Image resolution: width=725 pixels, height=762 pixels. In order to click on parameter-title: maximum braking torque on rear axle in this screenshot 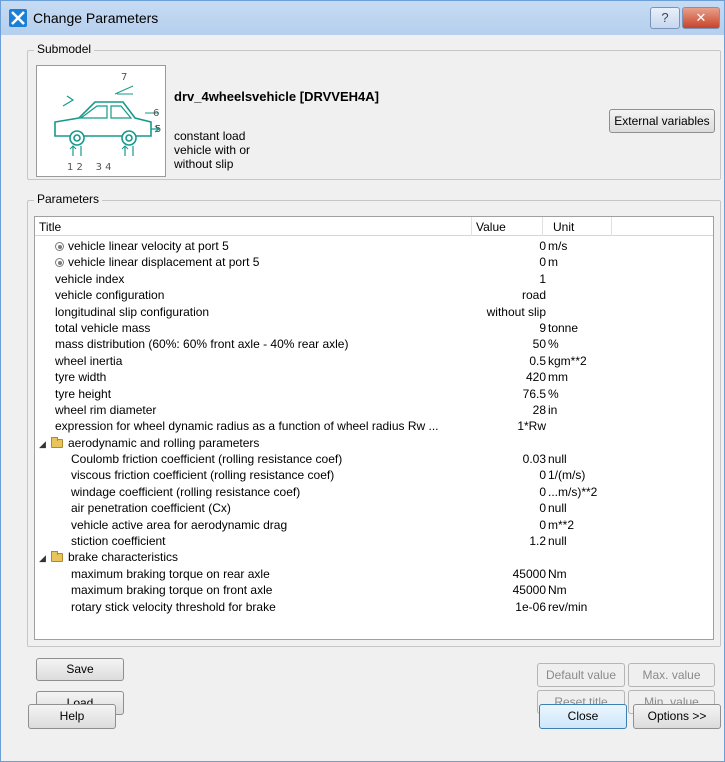, I will do `click(170, 574)`.